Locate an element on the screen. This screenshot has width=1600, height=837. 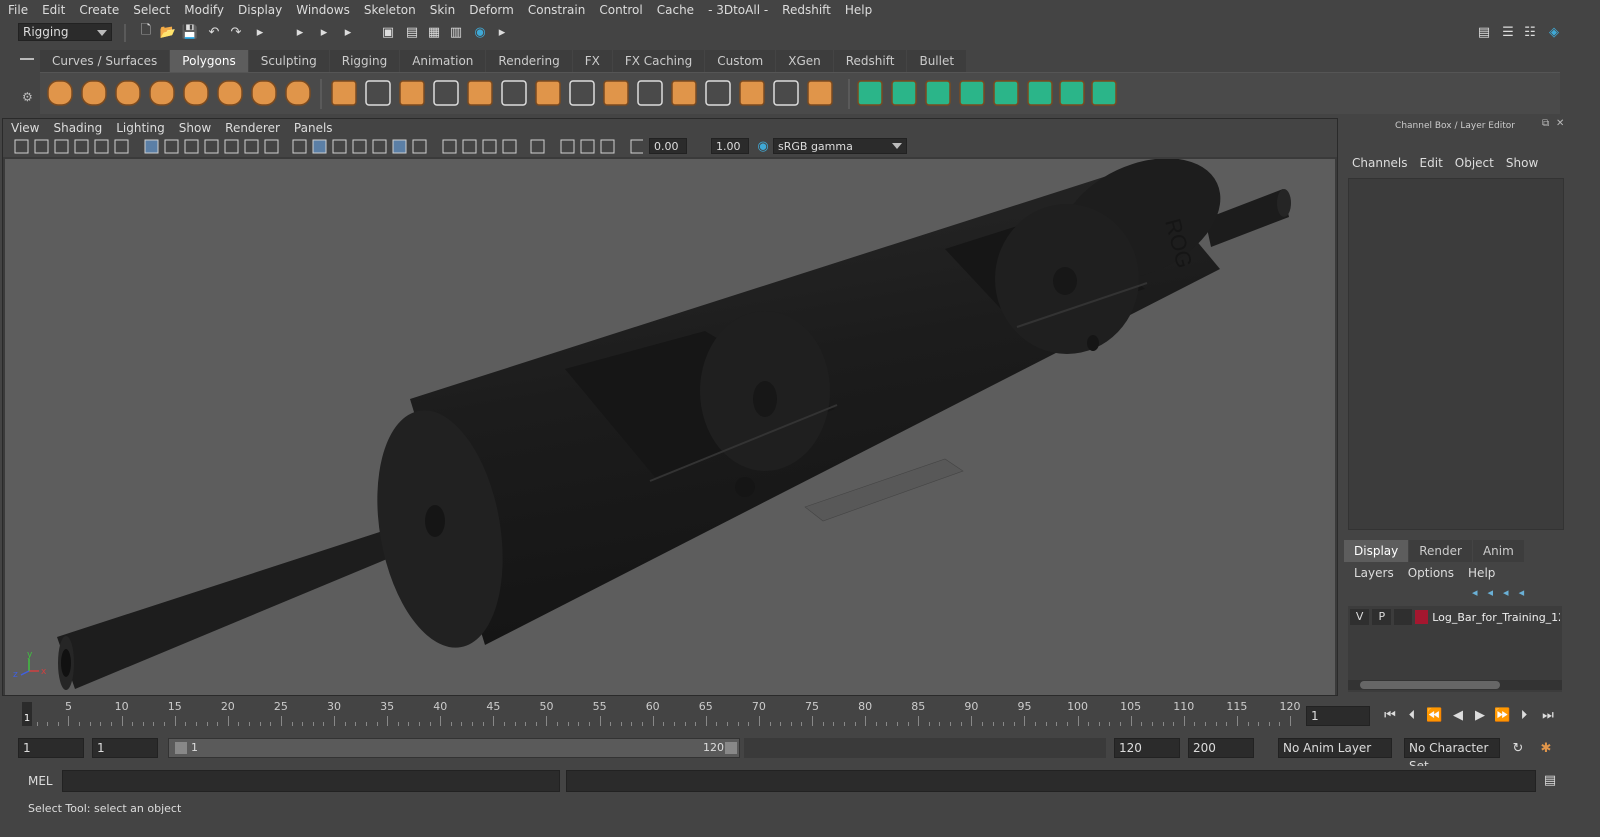
menu-skin: Skin is located at coordinates (443, 10).